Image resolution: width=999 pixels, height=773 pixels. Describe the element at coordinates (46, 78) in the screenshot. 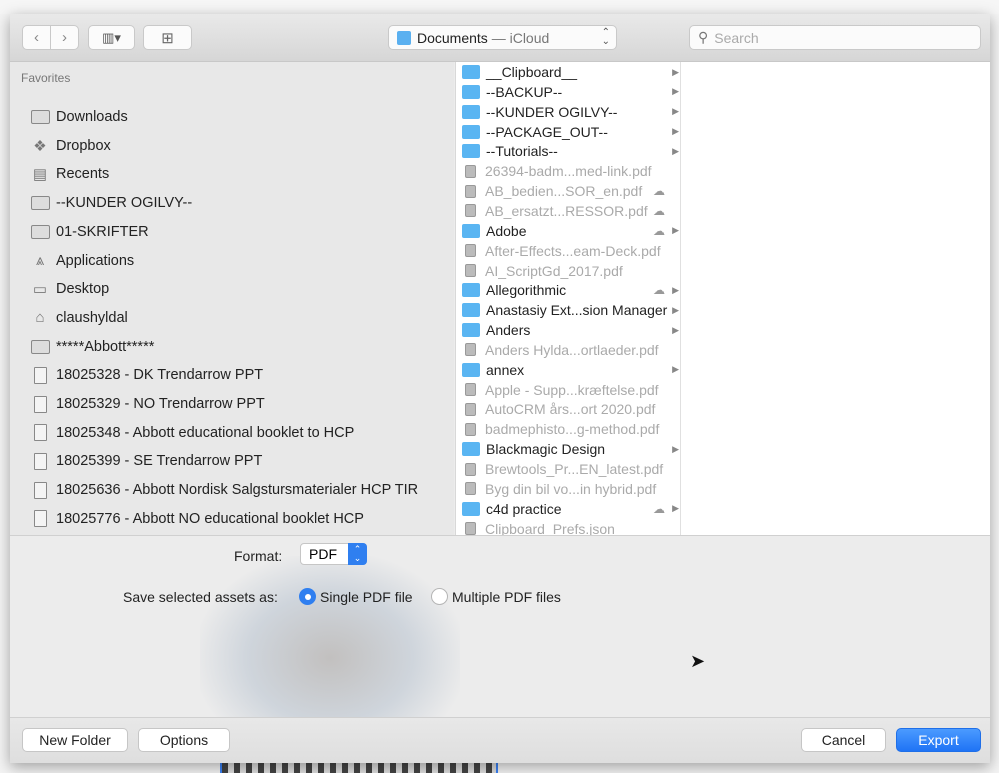

I see `sidebar-heading: Favorites` at that location.